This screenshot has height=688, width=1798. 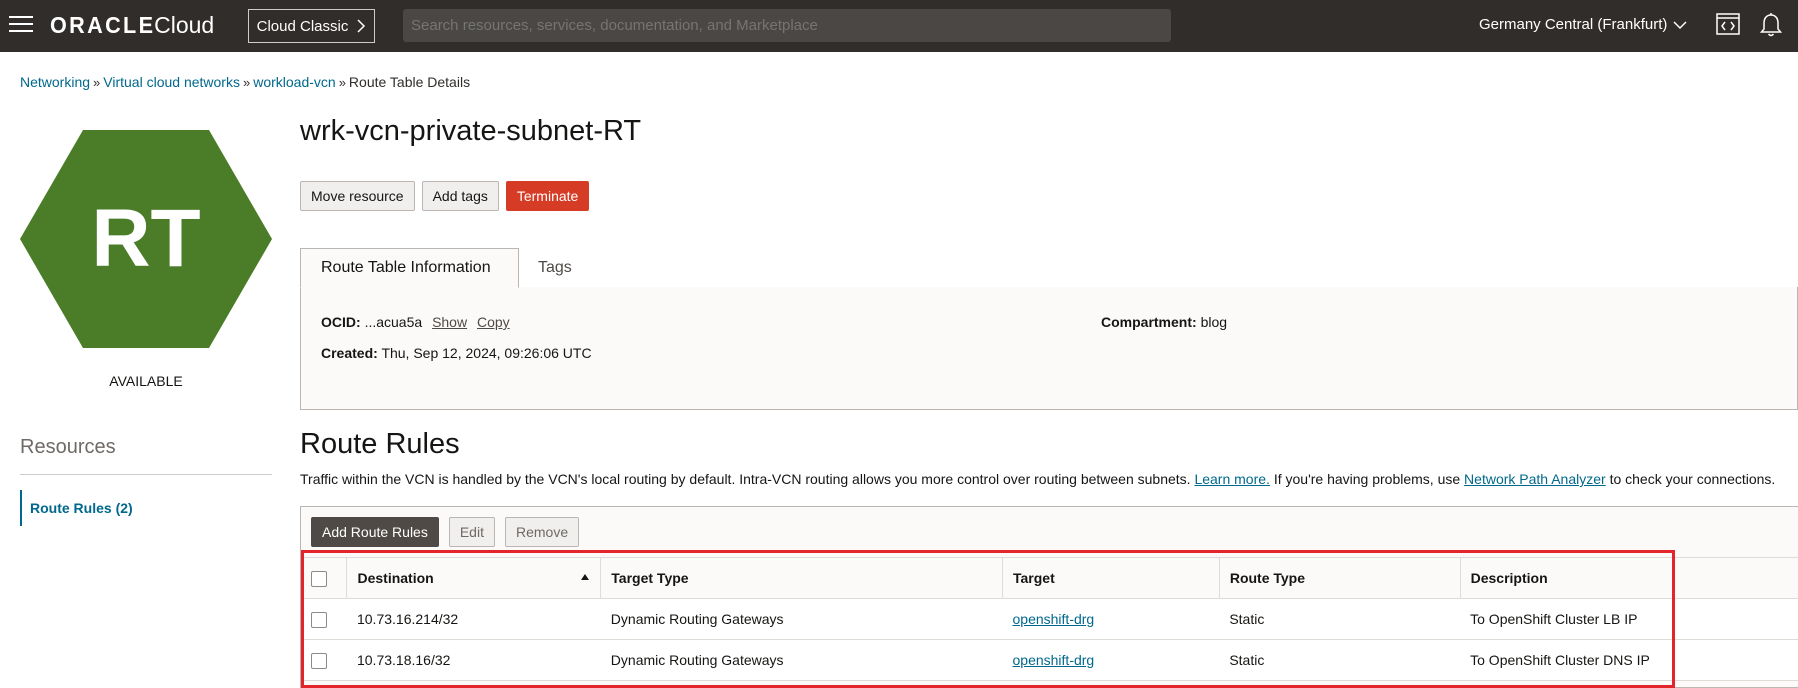 I want to click on column-destination-label: Destination, so click(x=395, y=578).